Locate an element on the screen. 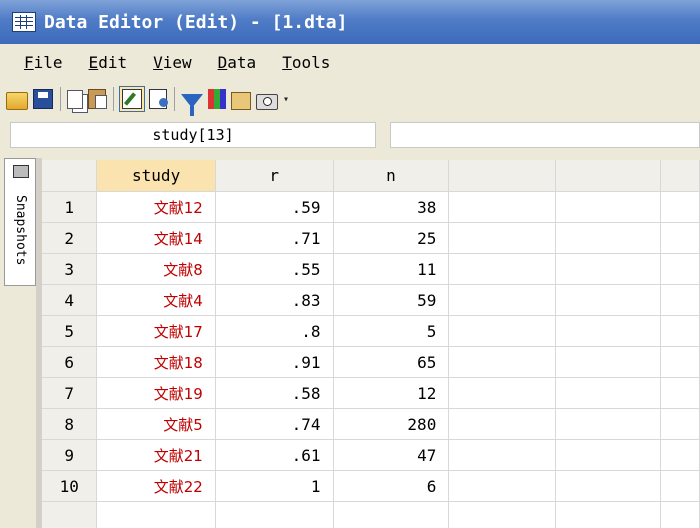 The height and width of the screenshot is (528, 700). menu-tools: Tools is located at coordinates (306, 62).